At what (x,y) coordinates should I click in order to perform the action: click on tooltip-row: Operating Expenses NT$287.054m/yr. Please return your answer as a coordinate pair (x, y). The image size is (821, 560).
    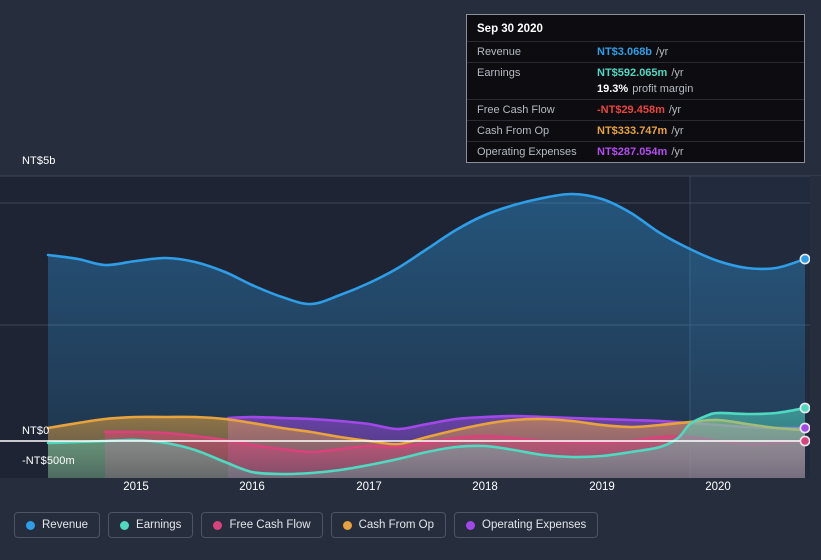
    Looking at the image, I should click on (635, 151).